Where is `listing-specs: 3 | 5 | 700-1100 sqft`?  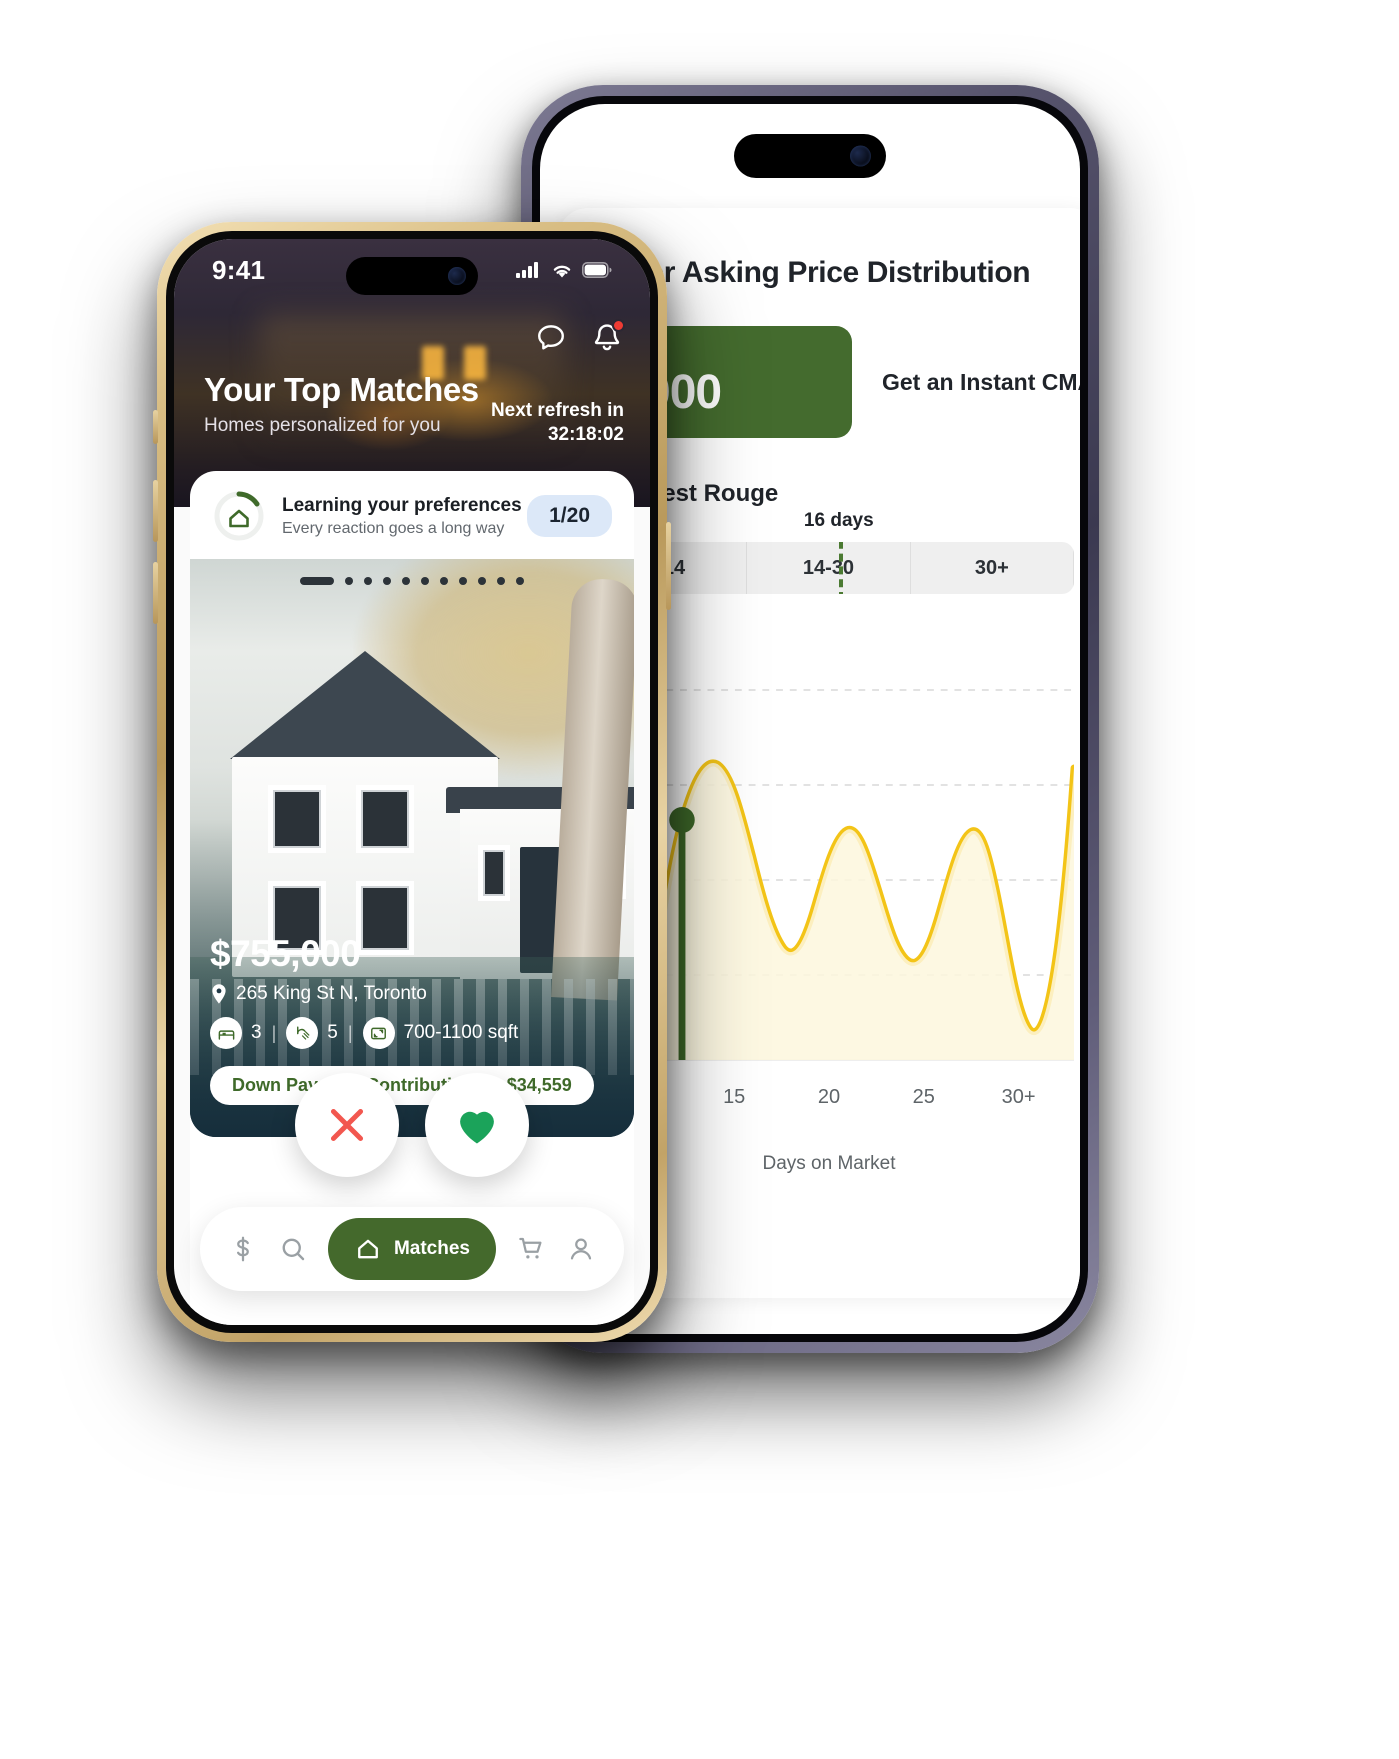
listing-specs: 3 | 5 | 700-1100 sqft is located at coordinates (364, 1033).